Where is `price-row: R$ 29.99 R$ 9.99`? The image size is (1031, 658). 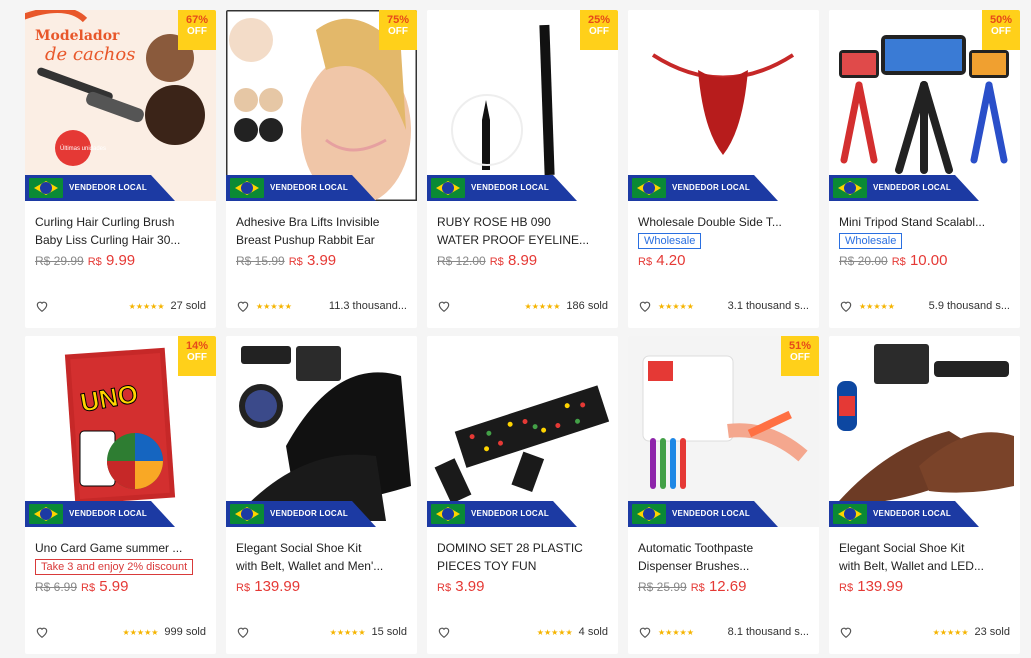
price-row: R$ 29.99 R$ 9.99 is located at coordinates (120, 261).